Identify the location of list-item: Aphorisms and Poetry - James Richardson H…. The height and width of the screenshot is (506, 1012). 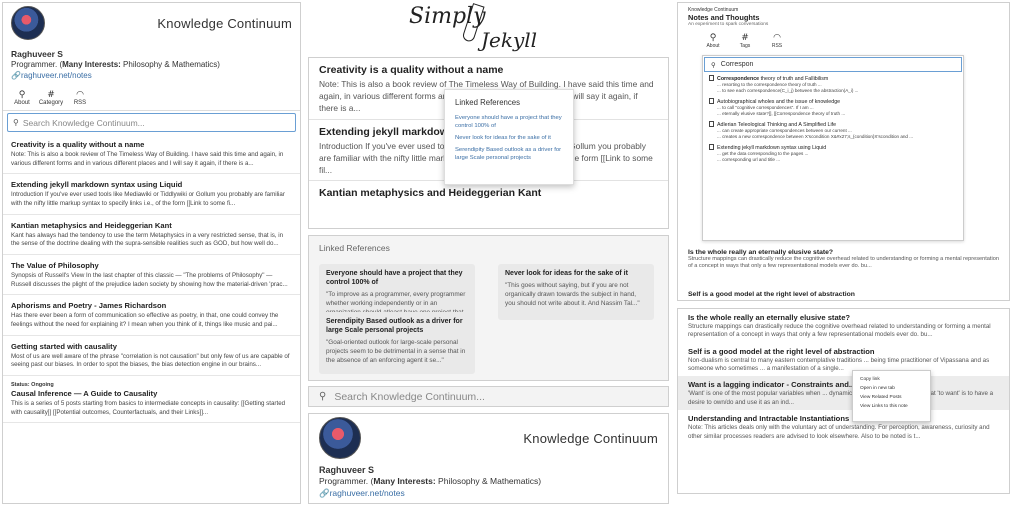
(151, 315).